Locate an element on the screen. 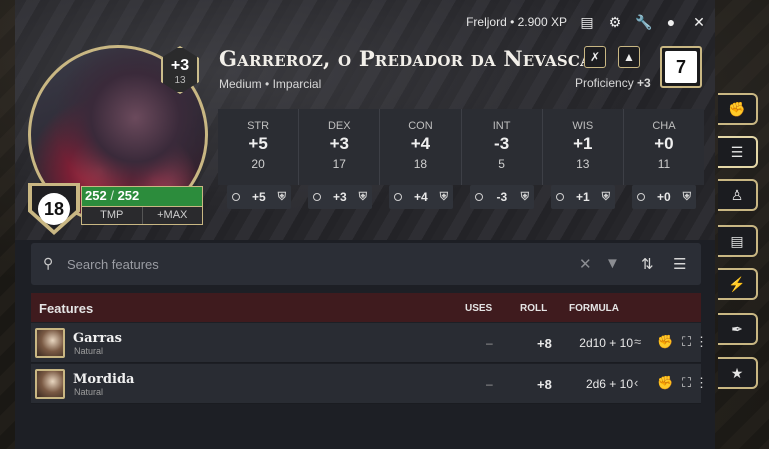  realm-xp: Freljord • 2.900 XP is located at coordinates (516, 22).